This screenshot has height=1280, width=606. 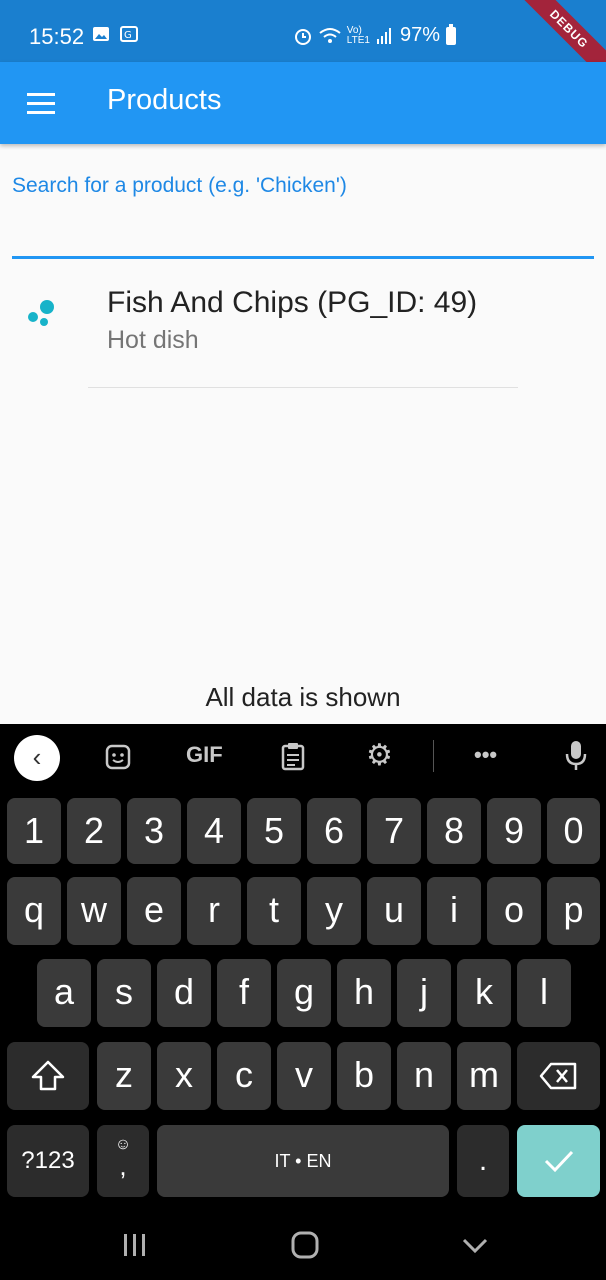 I want to click on shift-icon, so click(x=48, y=1075).